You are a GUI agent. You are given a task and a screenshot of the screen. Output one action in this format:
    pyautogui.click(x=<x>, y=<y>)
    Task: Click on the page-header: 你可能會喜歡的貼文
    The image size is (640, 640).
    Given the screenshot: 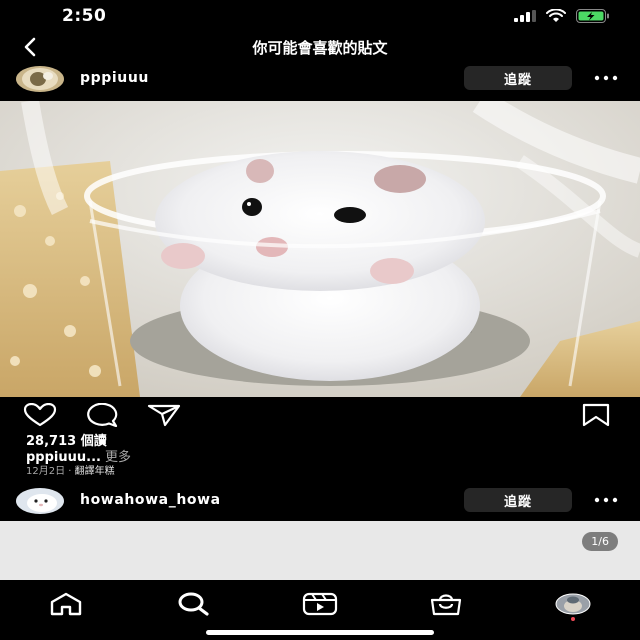 What is the action you would take?
    pyautogui.click(x=320, y=47)
    